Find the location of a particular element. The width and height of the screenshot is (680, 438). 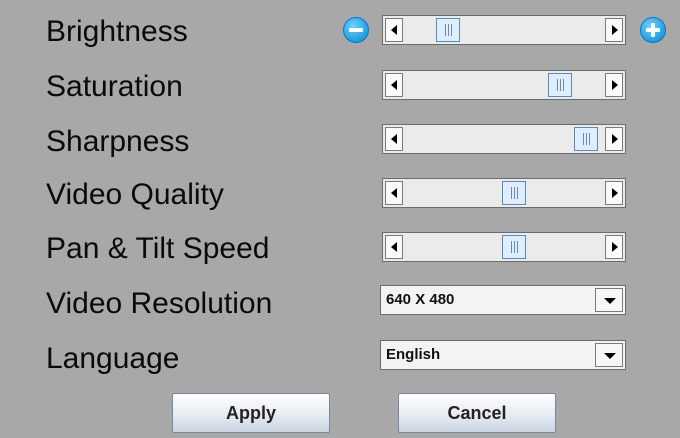

language-select: English is located at coordinates (503, 355).